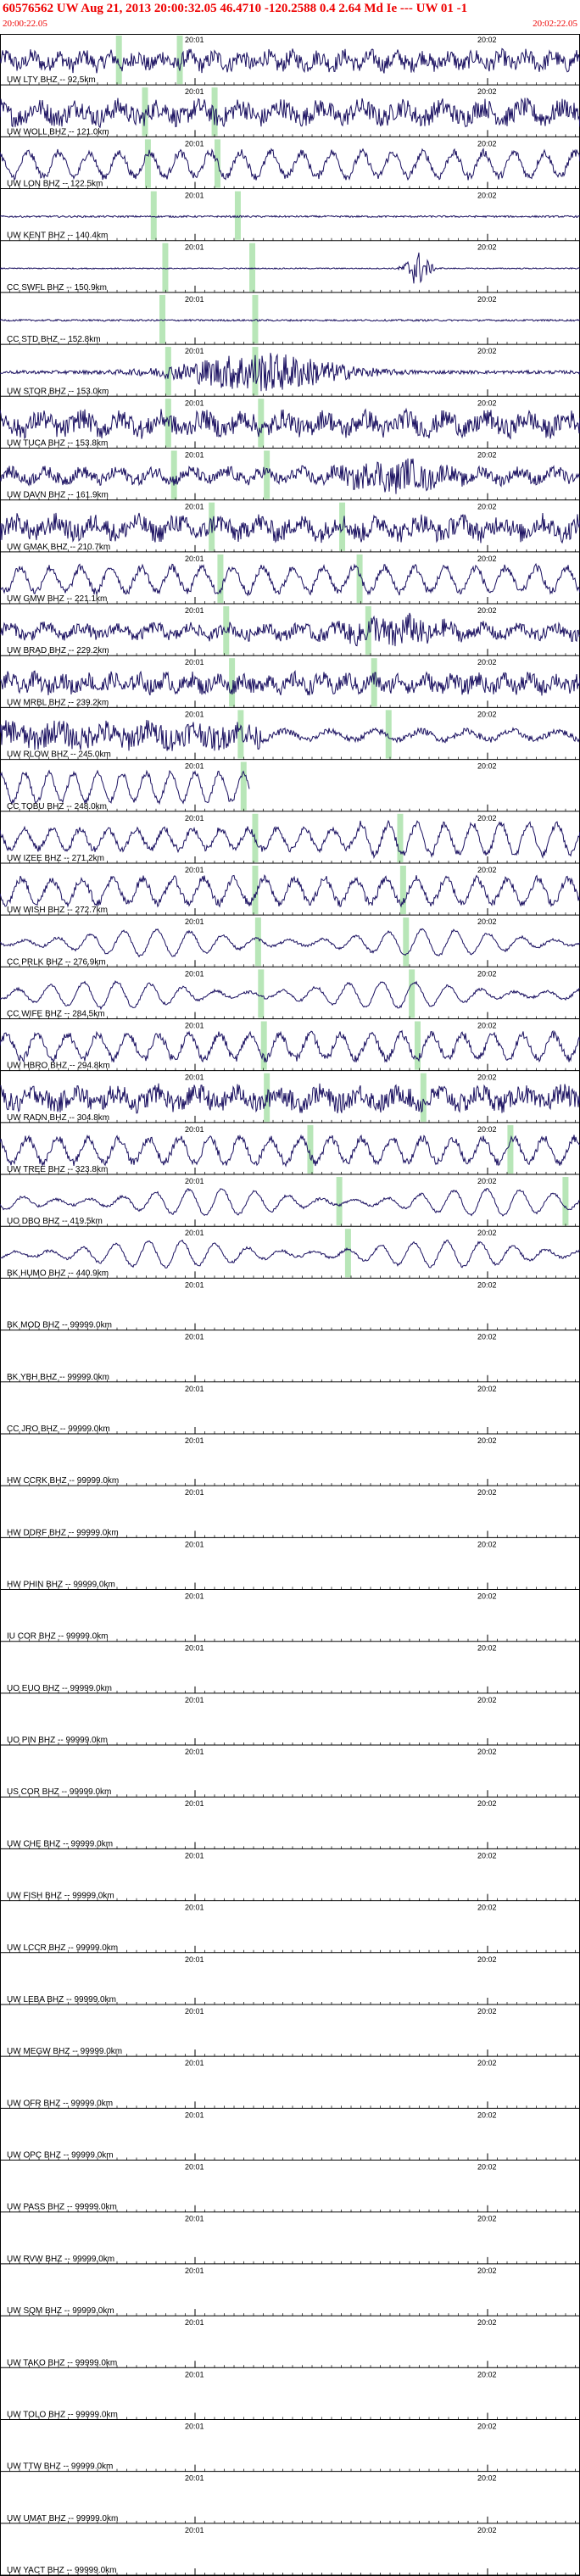 The height and width of the screenshot is (2576, 580). Describe the element at coordinates (58, 391) in the screenshot. I see `station-label: UW STOR BHZ -- 153.0km` at that location.